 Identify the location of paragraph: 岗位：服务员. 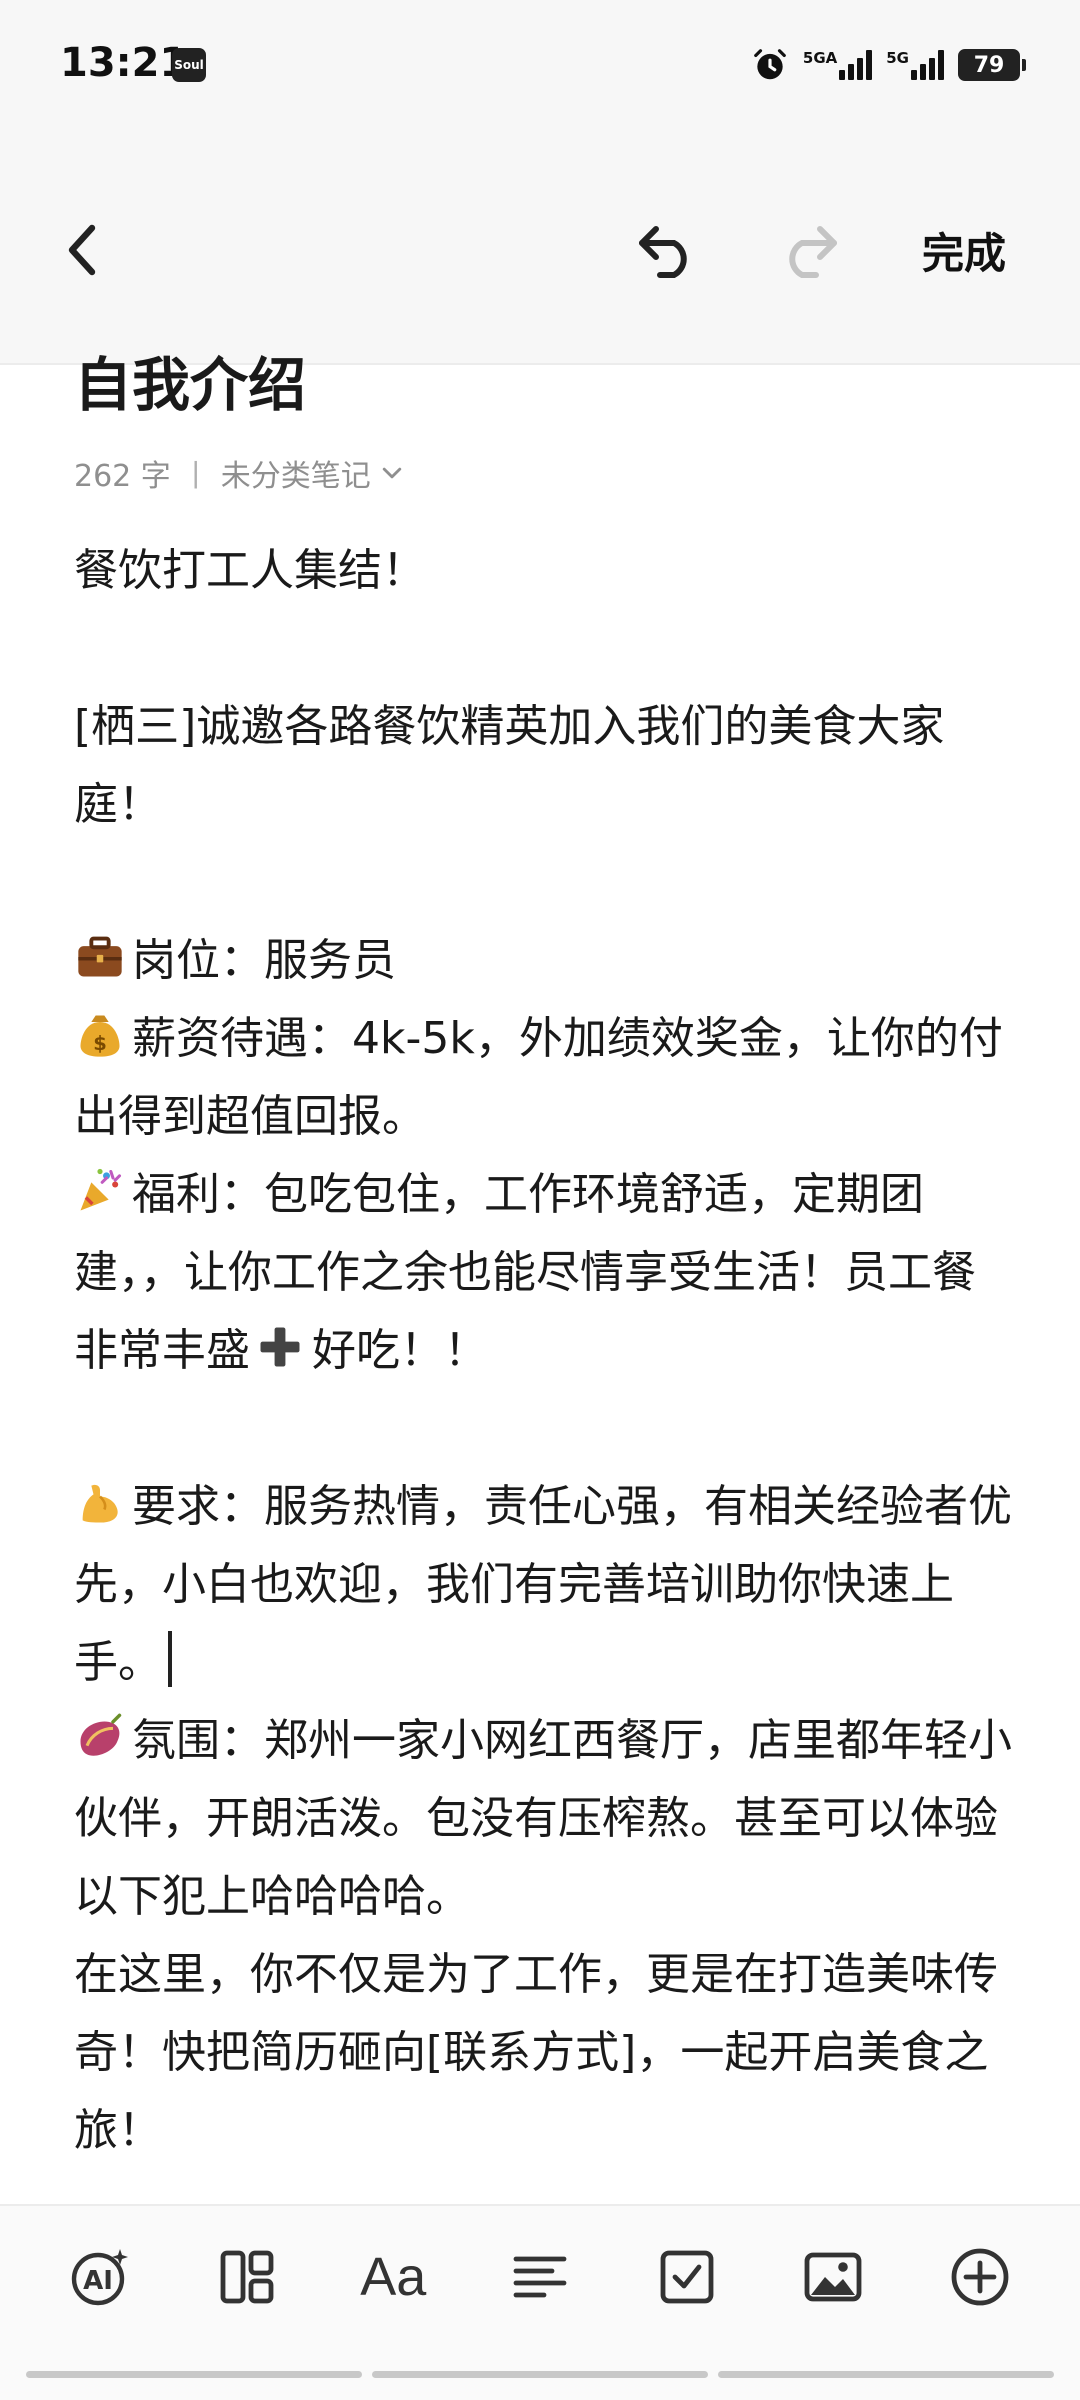
(544, 961).